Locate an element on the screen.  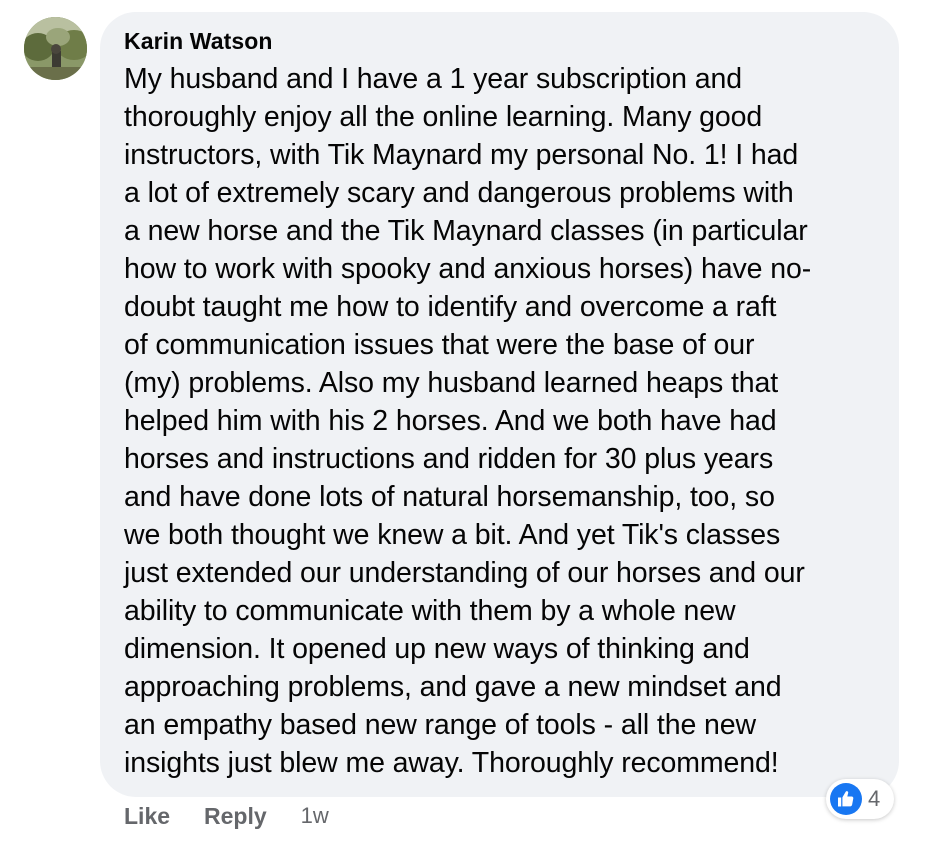
comment-actions: Like Reply 1w is located at coordinates (226, 816).